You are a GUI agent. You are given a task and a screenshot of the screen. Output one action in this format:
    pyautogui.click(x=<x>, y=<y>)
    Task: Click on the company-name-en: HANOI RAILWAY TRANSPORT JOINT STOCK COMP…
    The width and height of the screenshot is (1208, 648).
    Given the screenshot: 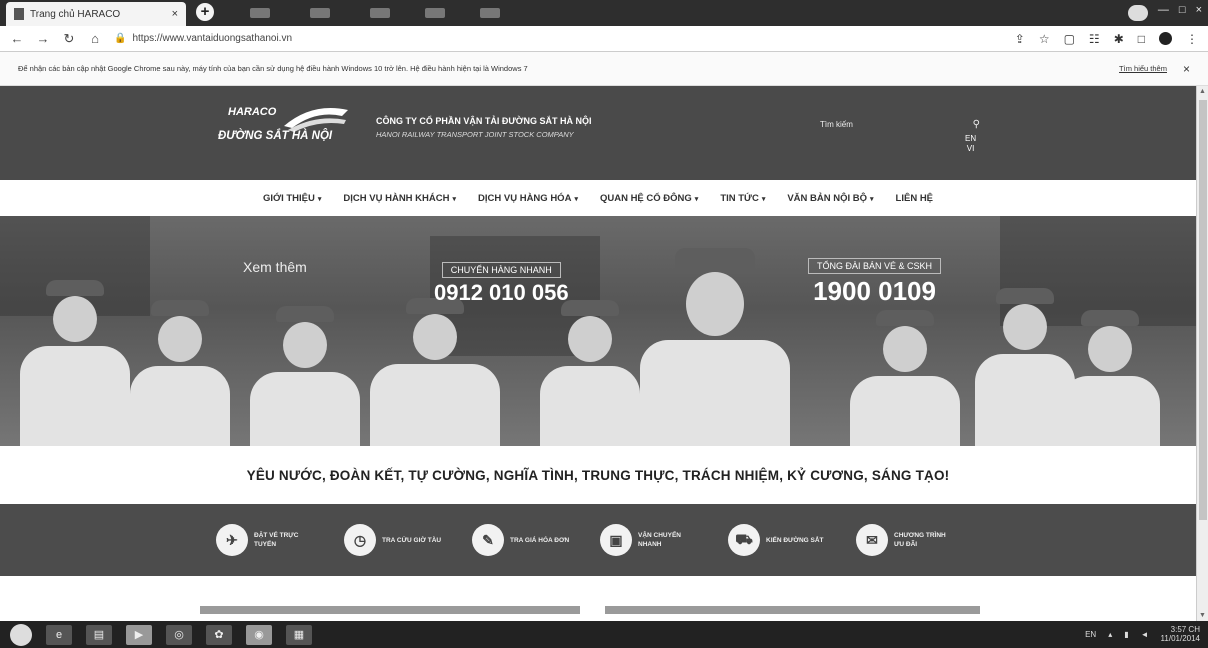 What is the action you would take?
    pyautogui.click(x=475, y=134)
    